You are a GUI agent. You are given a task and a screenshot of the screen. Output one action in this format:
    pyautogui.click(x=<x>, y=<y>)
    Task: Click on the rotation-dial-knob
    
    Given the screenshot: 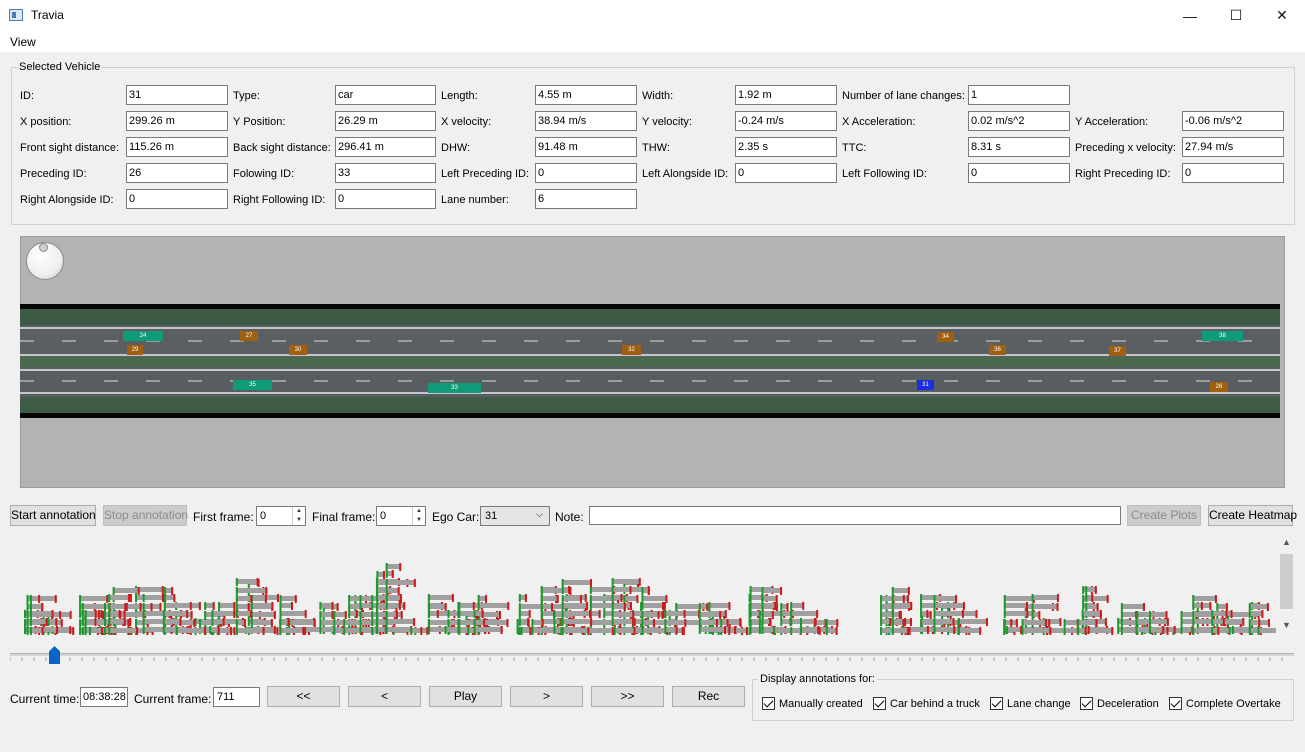 What is the action you would take?
    pyautogui.click(x=43, y=247)
    